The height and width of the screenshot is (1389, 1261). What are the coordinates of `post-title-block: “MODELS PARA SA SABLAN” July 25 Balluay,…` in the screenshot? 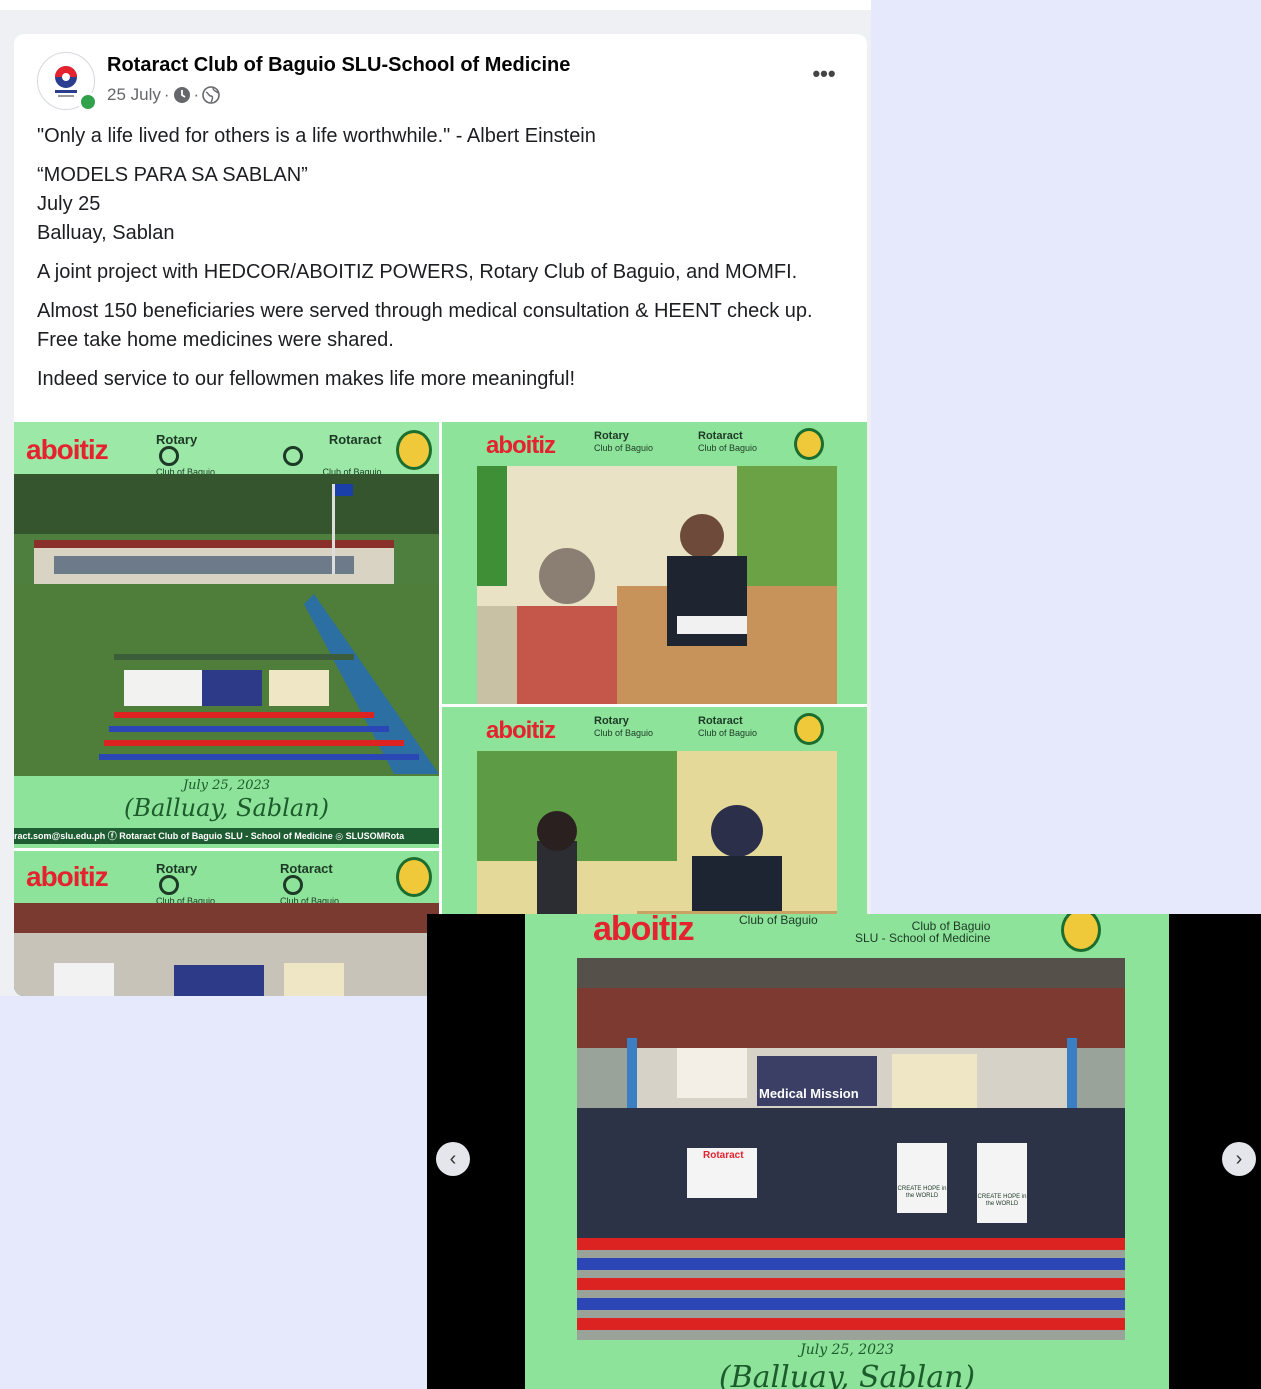 It's located at (442, 204).